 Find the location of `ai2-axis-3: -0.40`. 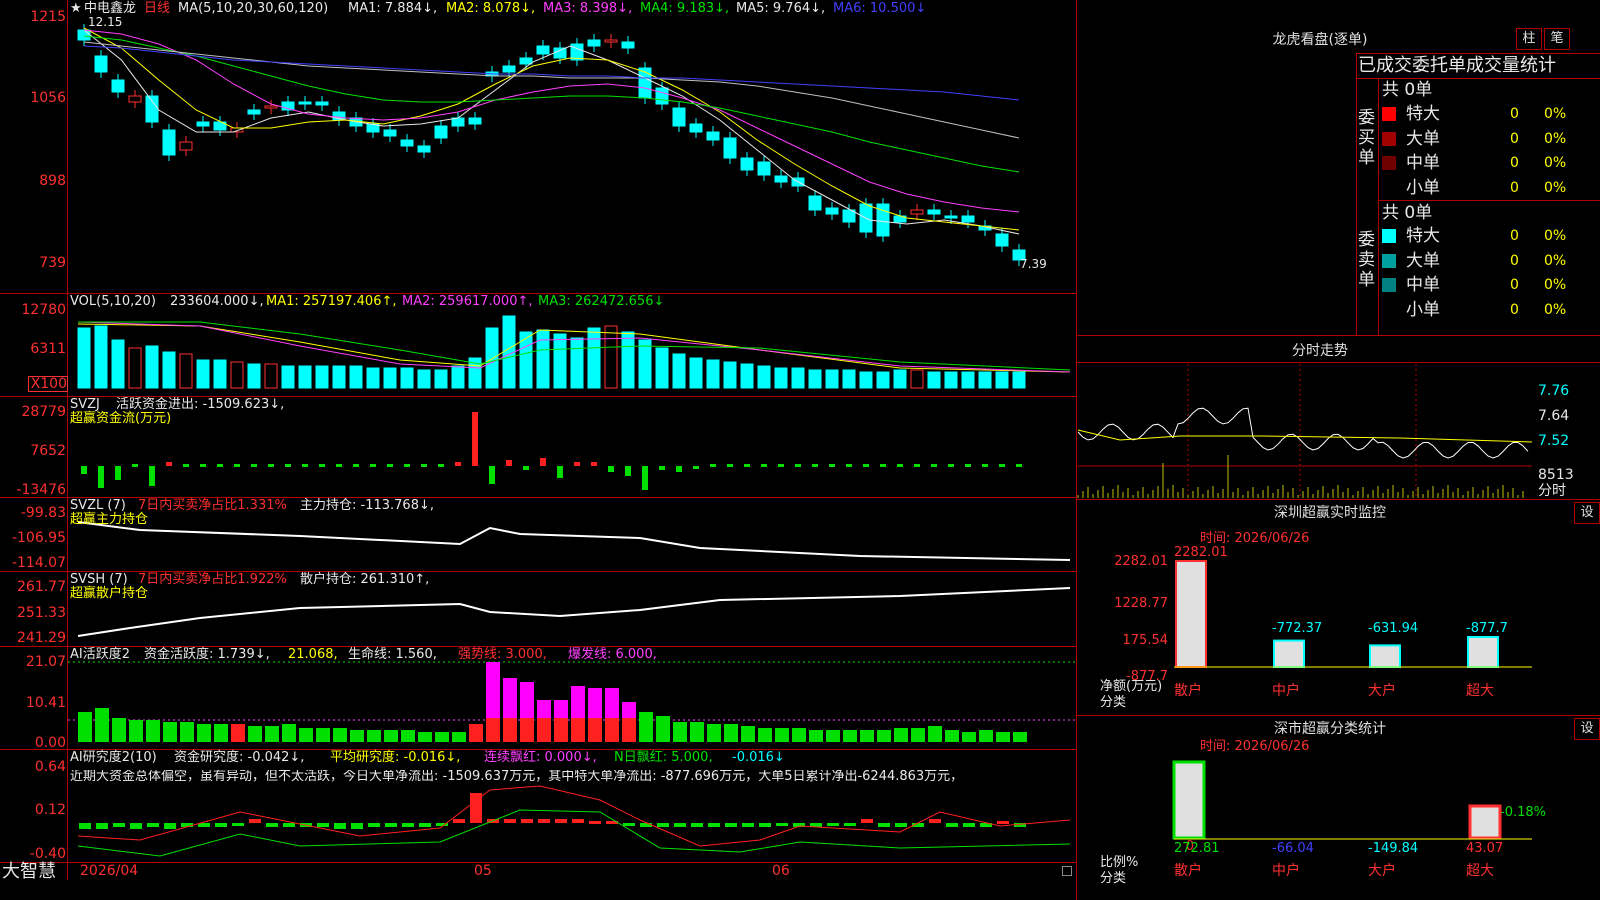

ai2-axis-3: -0.40 is located at coordinates (47, 854).